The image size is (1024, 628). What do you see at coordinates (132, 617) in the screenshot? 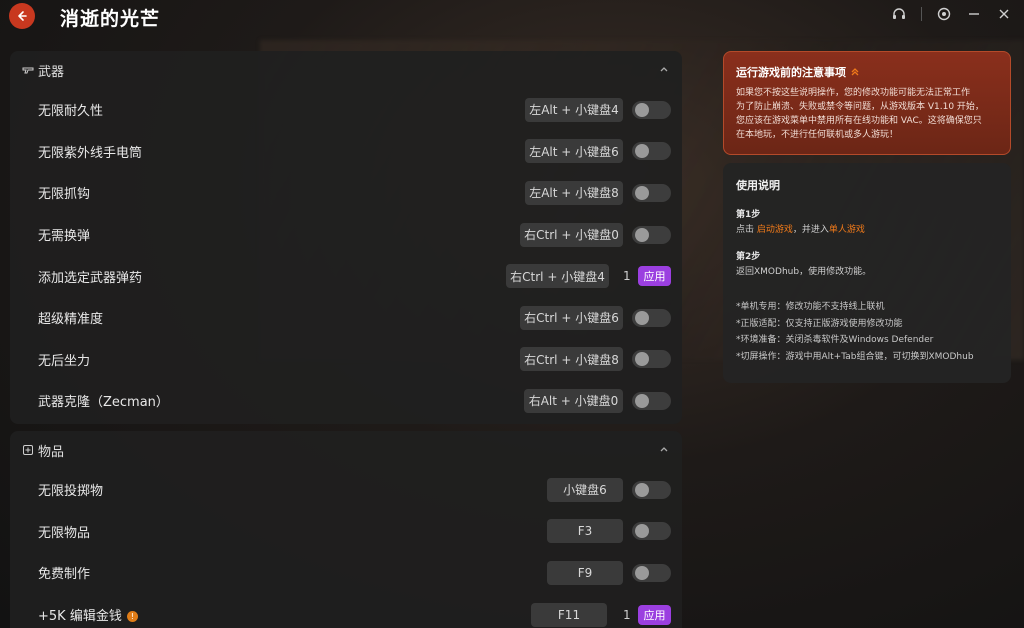
I see `info-icon: !` at bounding box center [132, 617].